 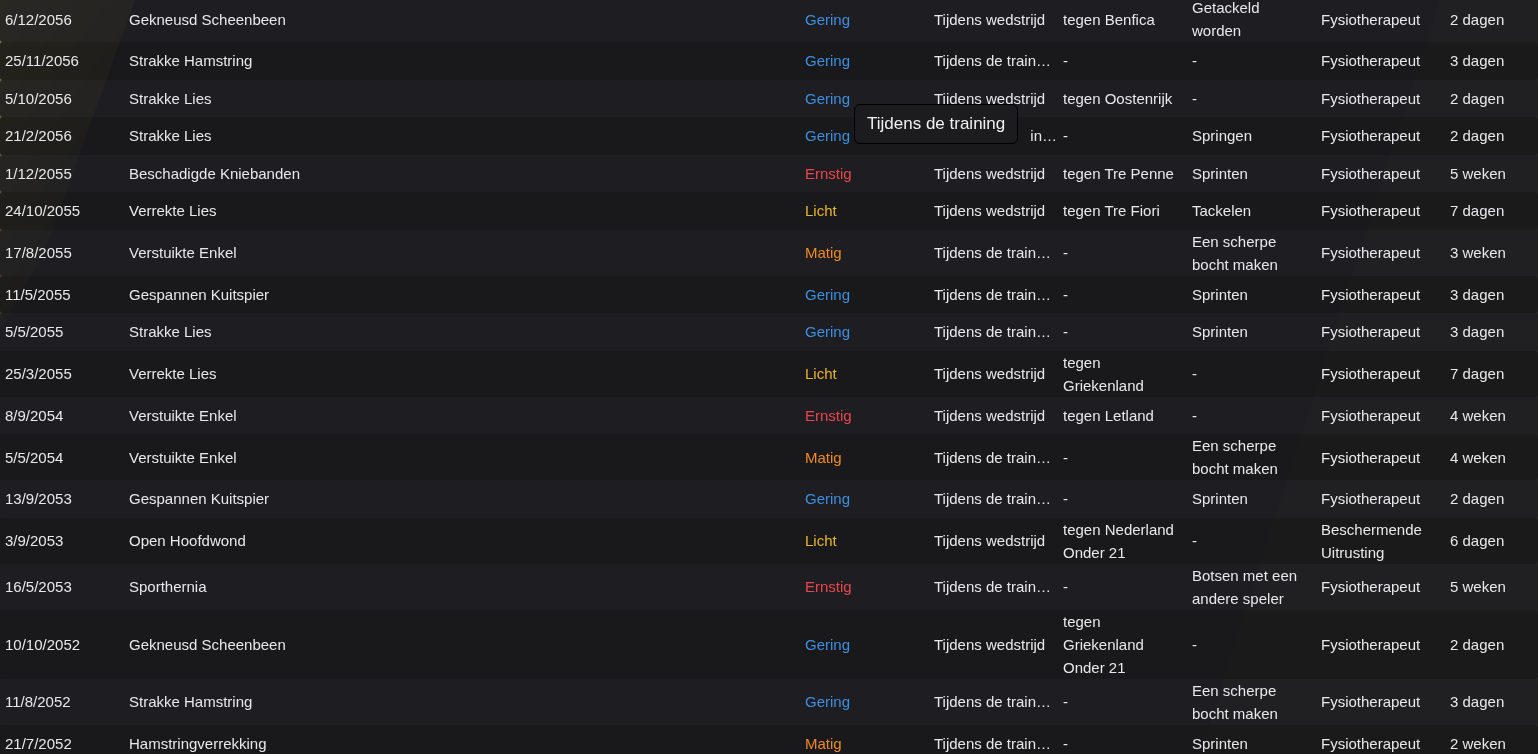 What do you see at coordinates (38, 136) in the screenshot?
I see `date-cell: 21/2/2056` at bounding box center [38, 136].